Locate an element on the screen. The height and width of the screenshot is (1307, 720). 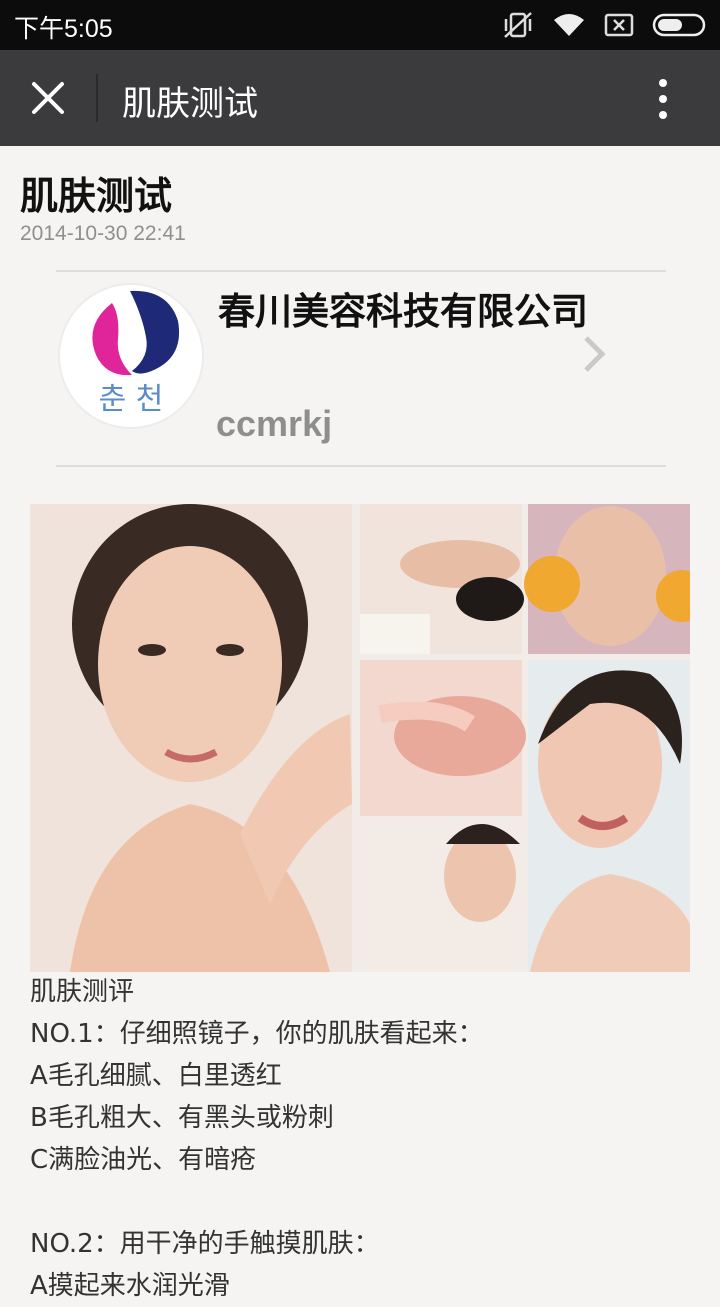
chevron-right-icon is located at coordinates (594, 354).